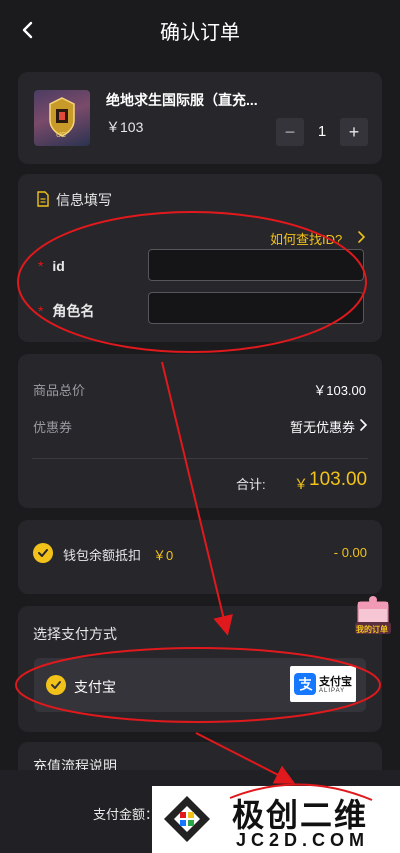  I want to click on total-value: 103.00, so click(338, 479).